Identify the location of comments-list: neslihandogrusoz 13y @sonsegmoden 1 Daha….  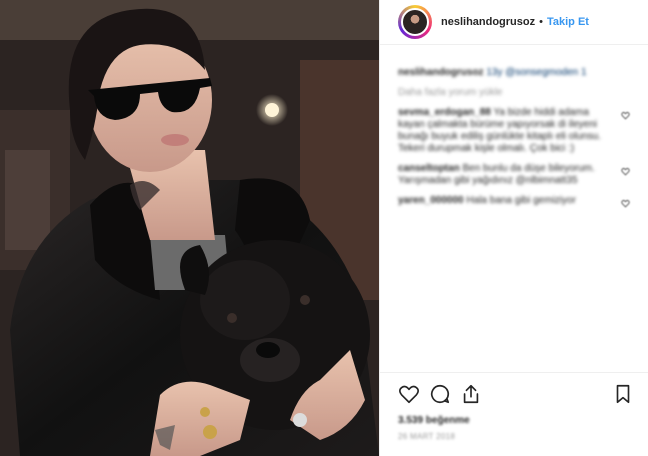
(514, 126).